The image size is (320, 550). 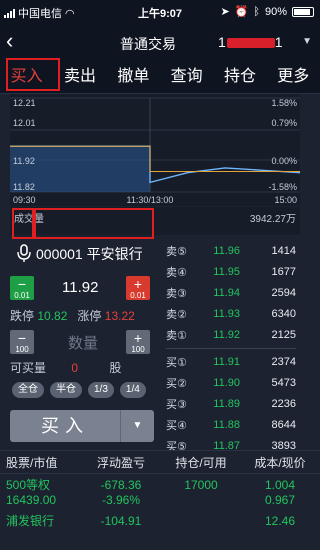 What do you see at coordinates (94, 223) in the screenshot?
I see `highlight-stock-code` at bounding box center [94, 223].